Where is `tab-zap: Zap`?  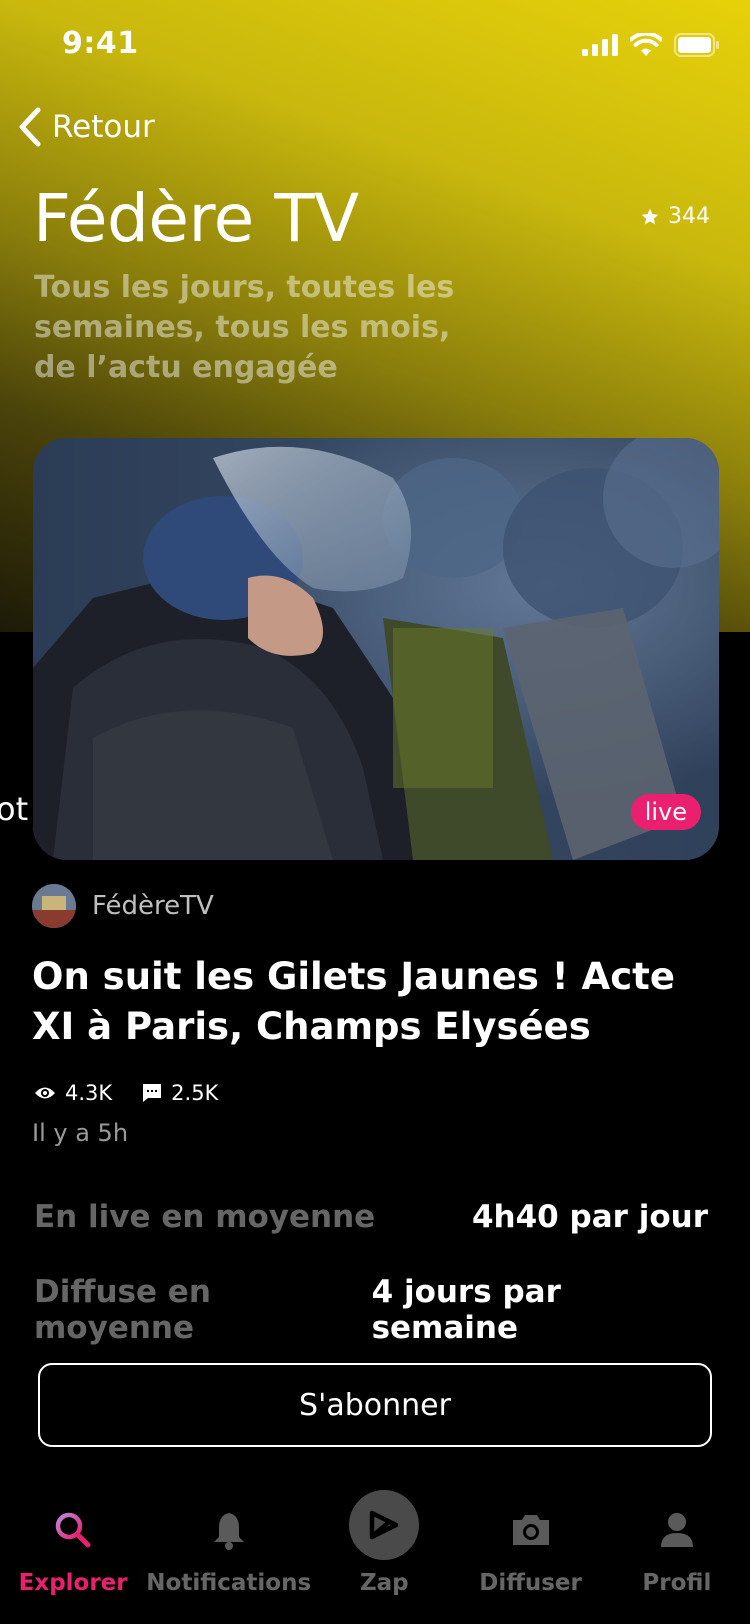 tab-zap: Zap is located at coordinates (384, 1547).